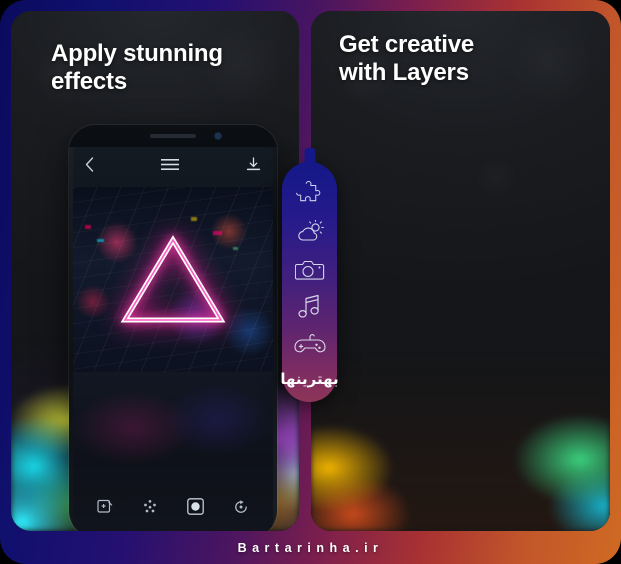  What do you see at coordinates (137, 68) in the screenshot?
I see `left-headline: Apply stunning effects` at bounding box center [137, 68].